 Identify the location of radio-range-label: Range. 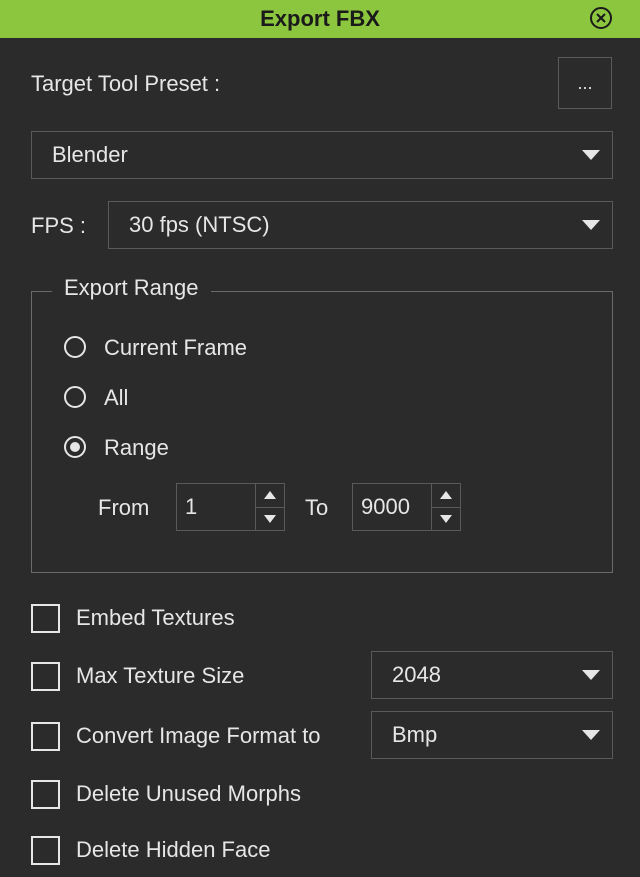
(136, 447).